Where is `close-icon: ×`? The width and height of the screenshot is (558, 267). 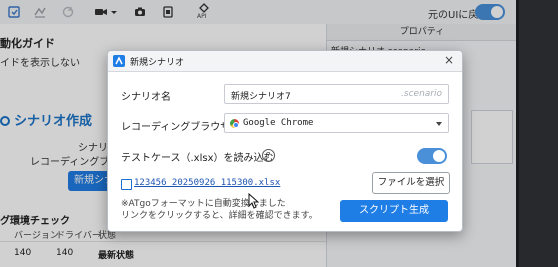
close-icon: × is located at coordinates (449, 60).